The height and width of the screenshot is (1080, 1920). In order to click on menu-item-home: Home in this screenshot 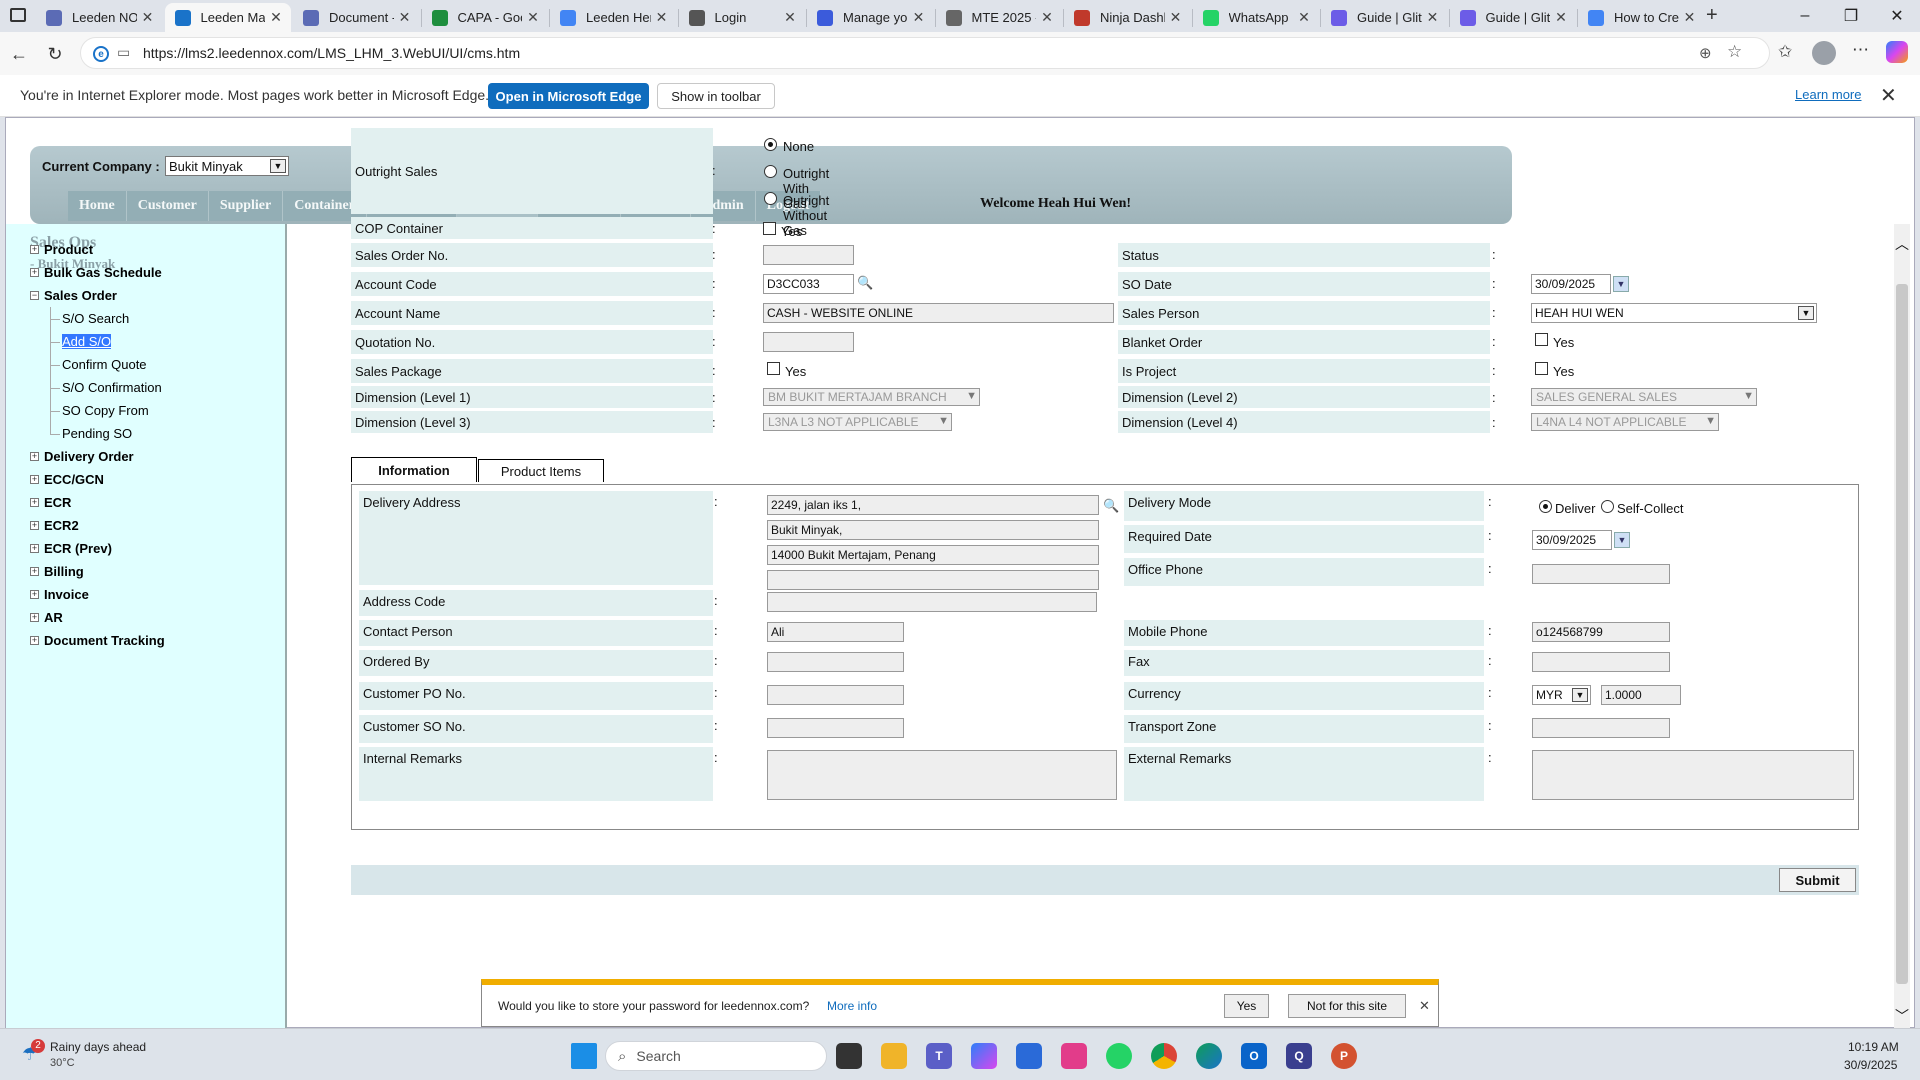, I will do `click(97, 206)`.